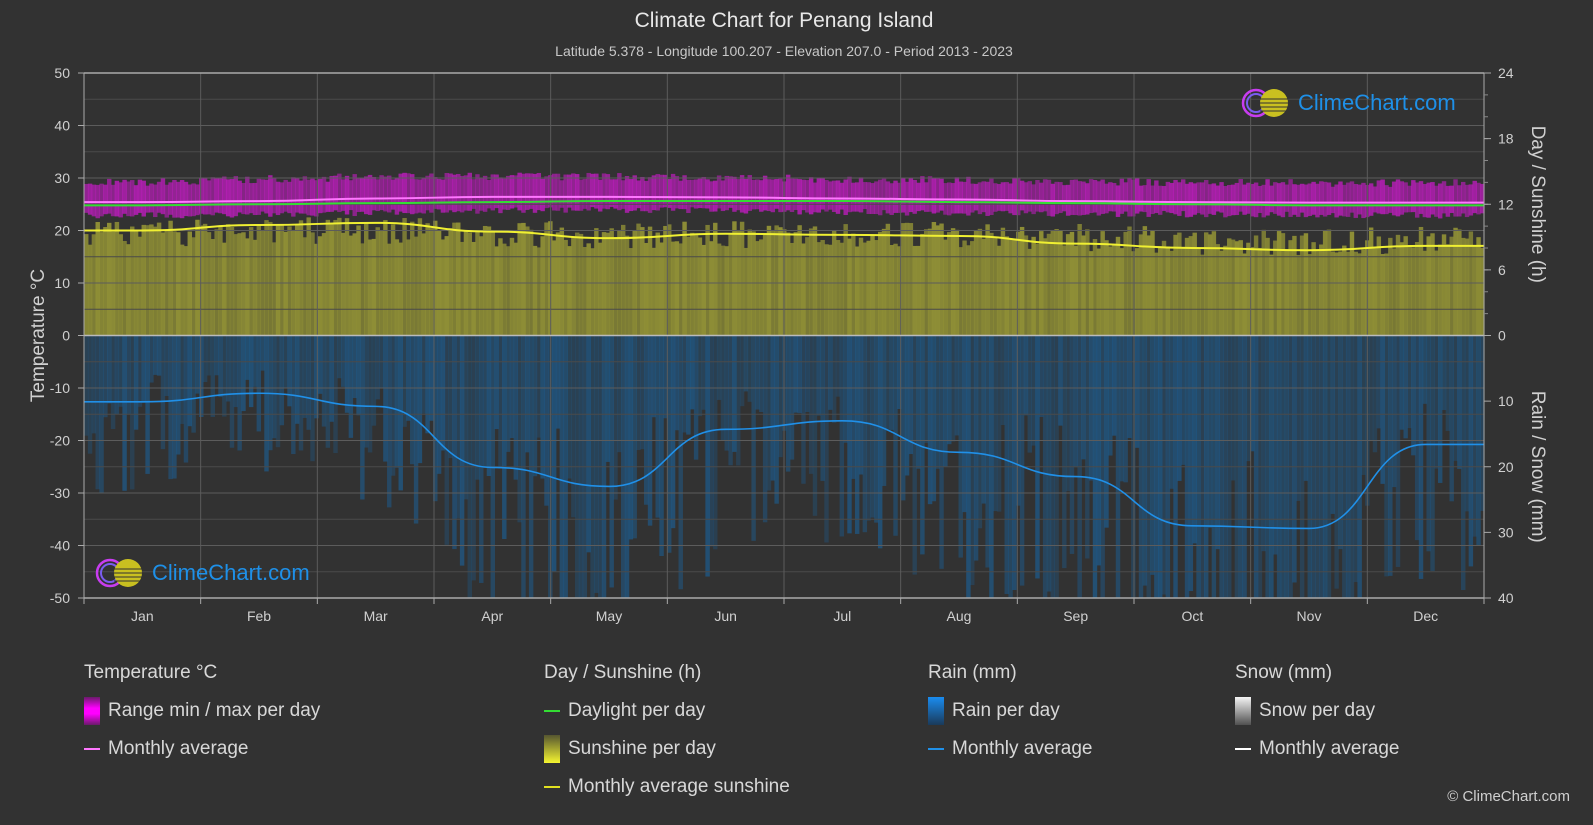  Describe the element at coordinates (1537, 204) in the screenshot. I see `right-axis-title-sunshine: Day / Sunshine (h)` at that location.